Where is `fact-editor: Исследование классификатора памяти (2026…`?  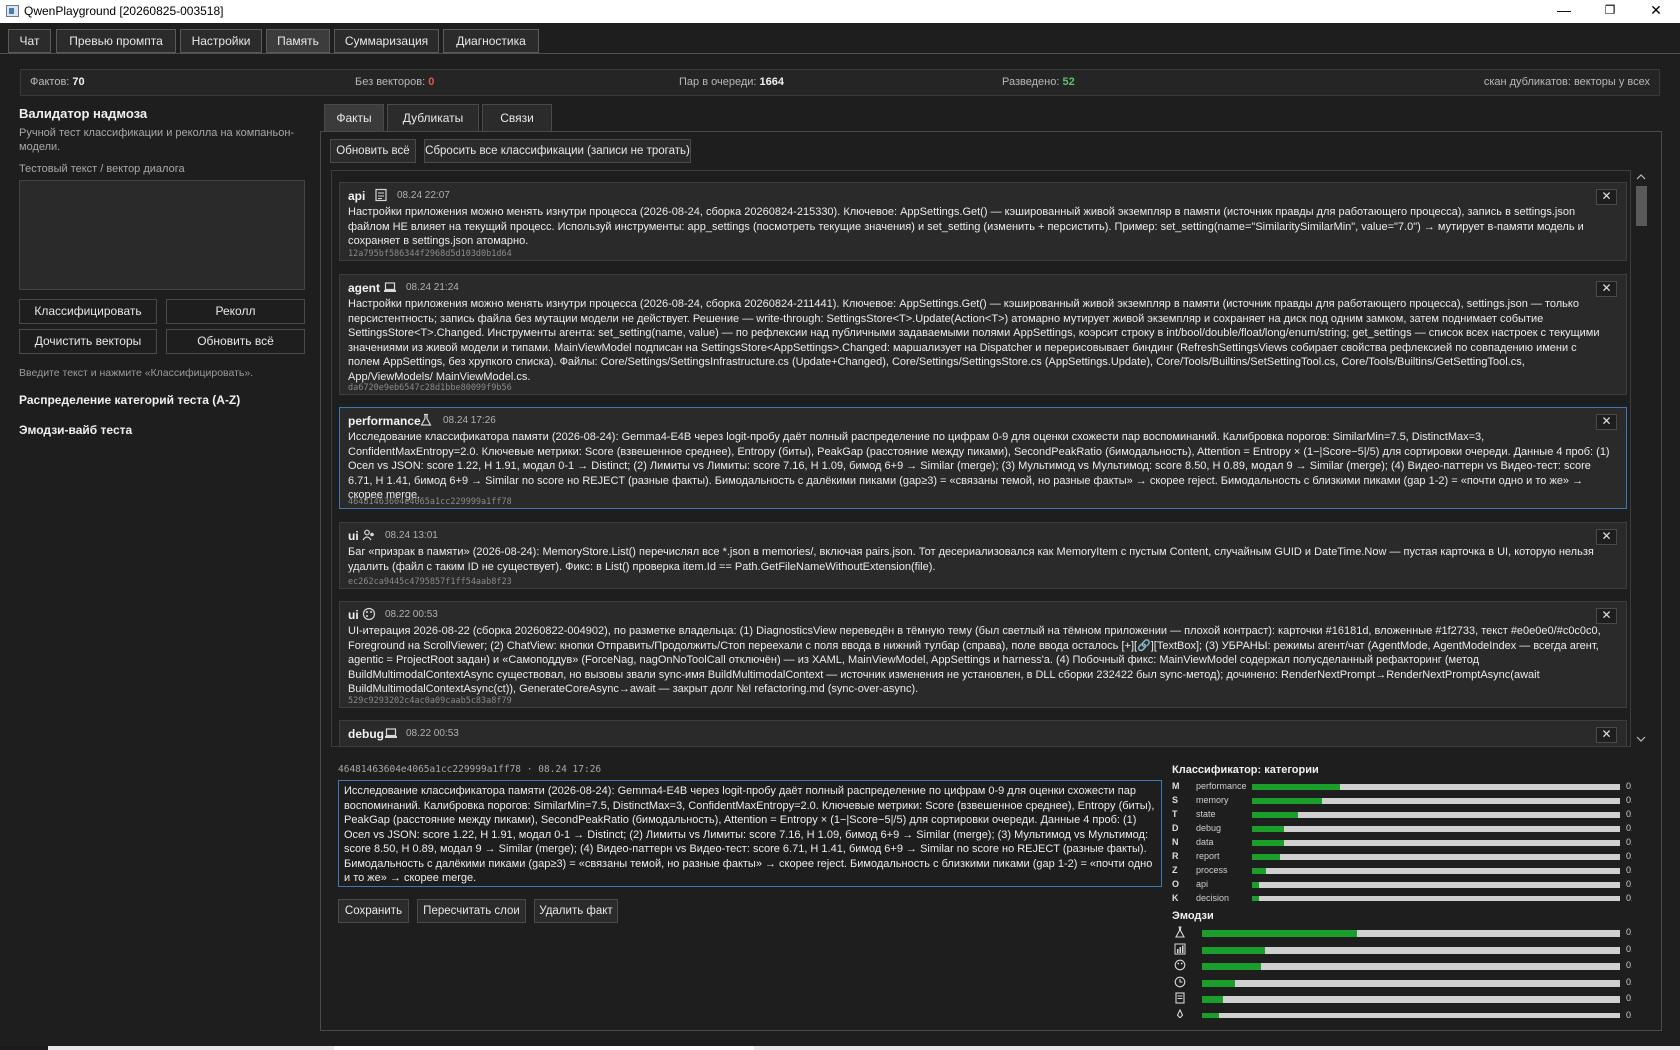 fact-editor: Исследование классификатора памяти (2026… is located at coordinates (750, 833).